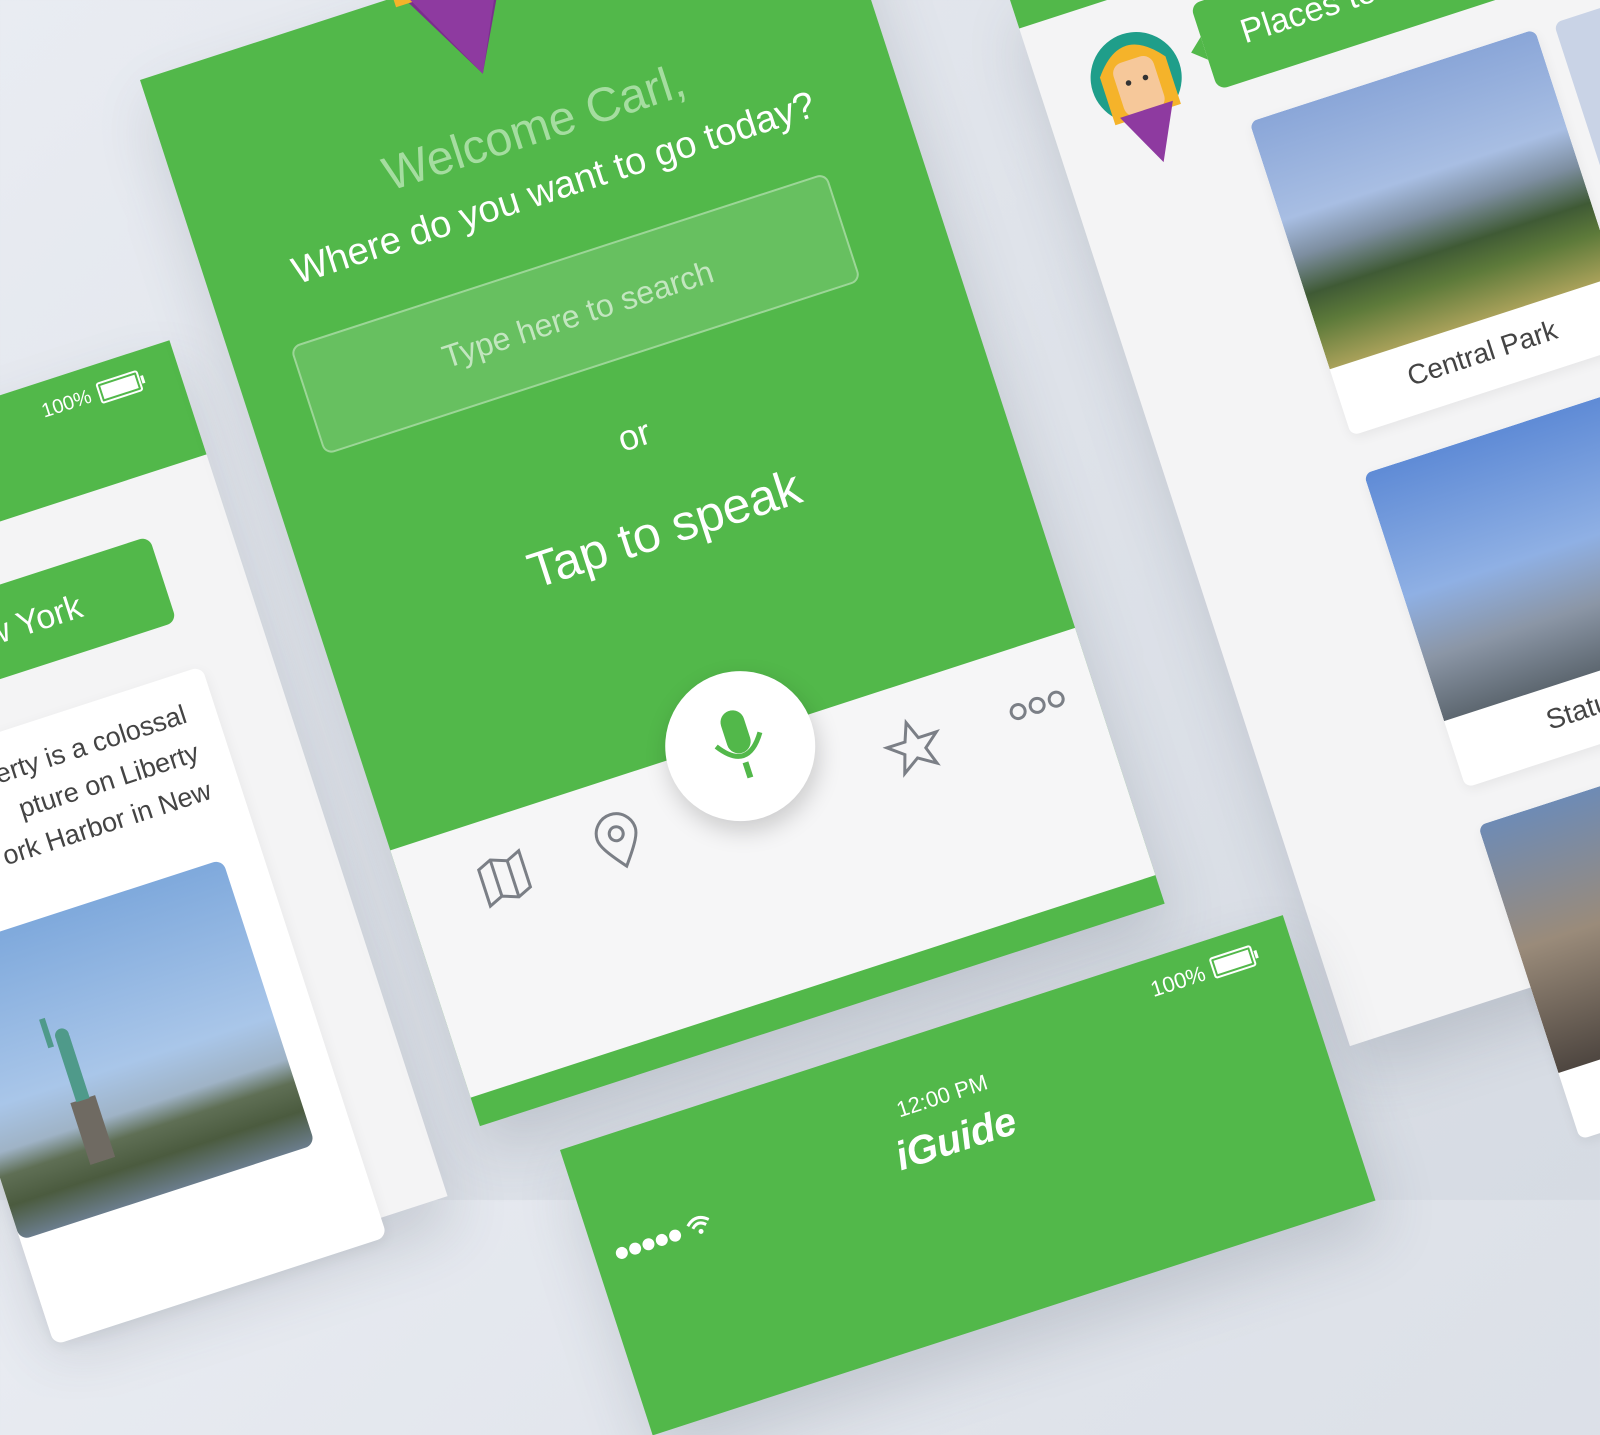 This screenshot has width=1600, height=1435. What do you see at coordinates (1424, 232) in the screenshot?
I see `place-card-central-park: Central Park` at bounding box center [1424, 232].